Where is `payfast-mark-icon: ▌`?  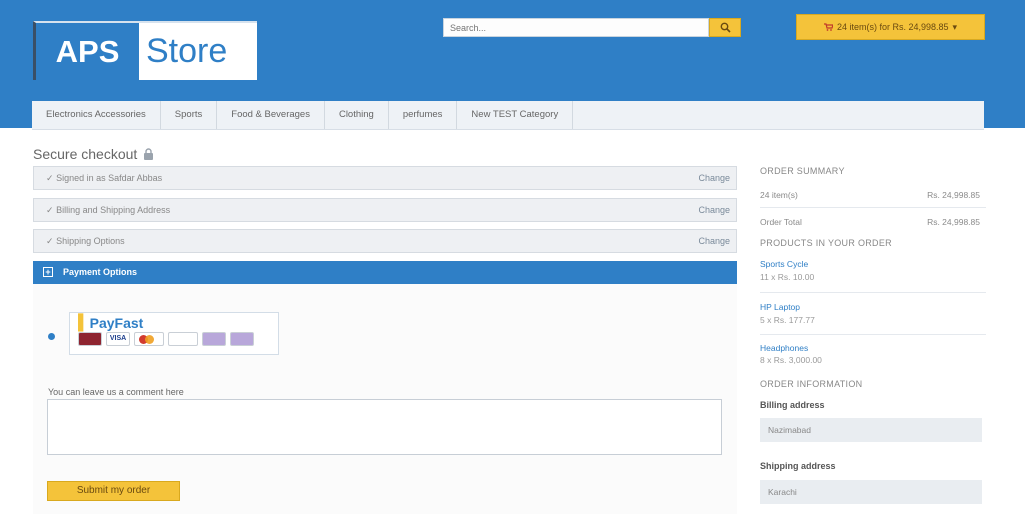 payfast-mark-icon: ▌ is located at coordinates (83, 322).